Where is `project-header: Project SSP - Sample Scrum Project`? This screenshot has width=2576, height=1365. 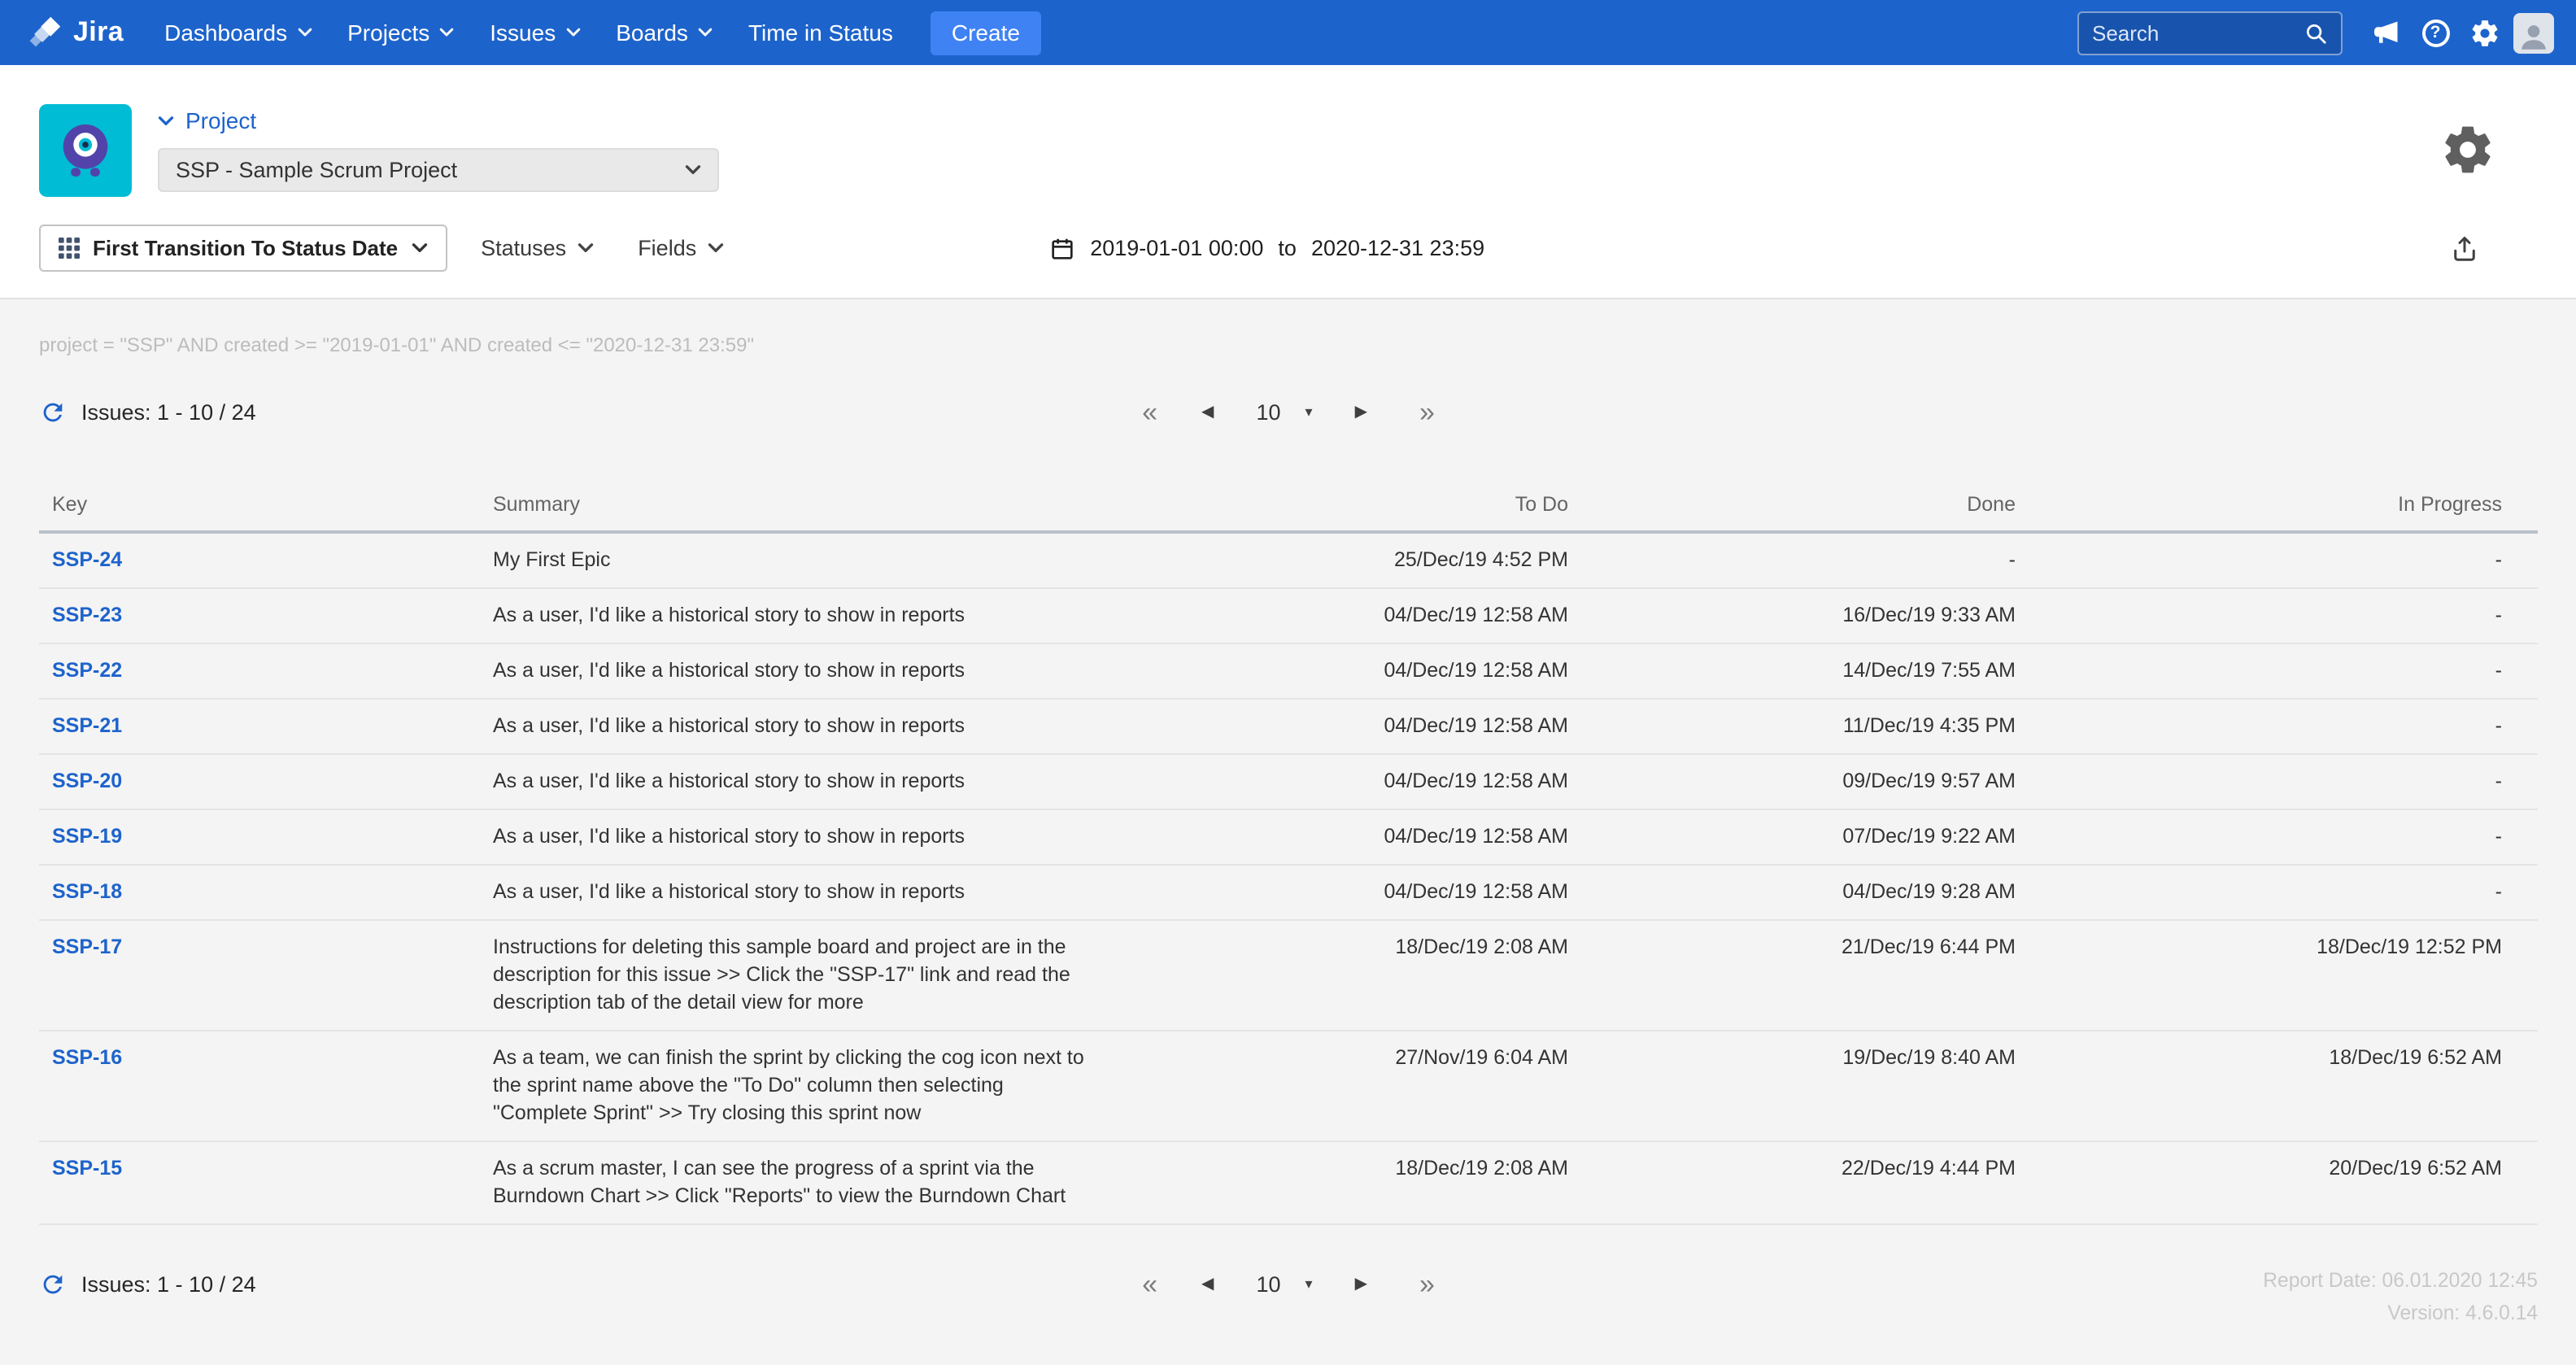 project-header: Project SSP - Sample Scrum Project is located at coordinates (1288, 131).